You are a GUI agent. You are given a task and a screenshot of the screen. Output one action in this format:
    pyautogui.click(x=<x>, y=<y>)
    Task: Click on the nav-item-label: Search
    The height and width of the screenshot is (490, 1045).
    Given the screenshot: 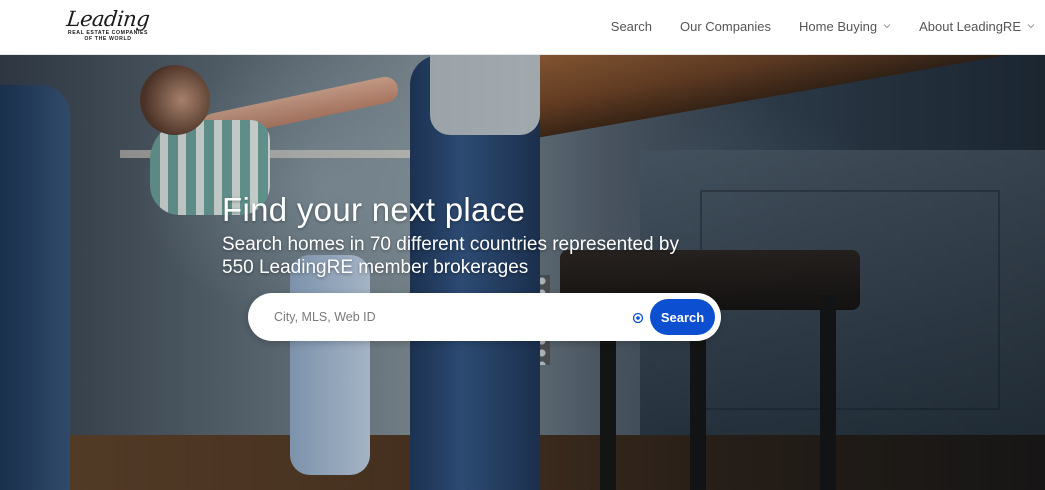 What is the action you would take?
    pyautogui.click(x=631, y=26)
    